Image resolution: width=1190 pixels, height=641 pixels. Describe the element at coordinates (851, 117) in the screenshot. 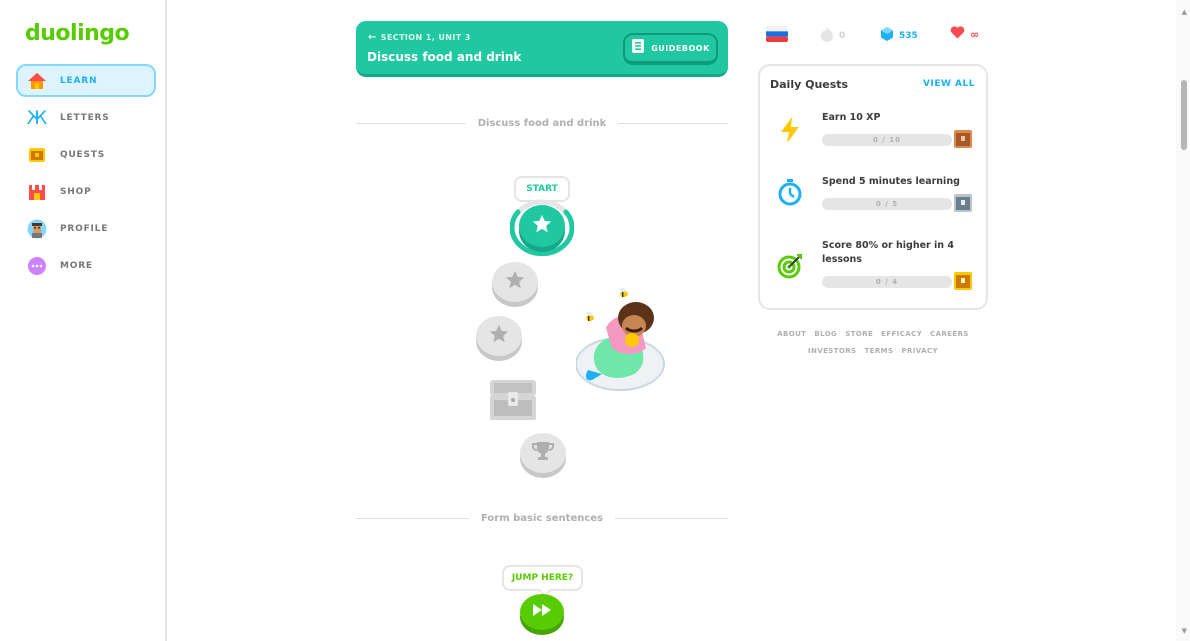

I see `quest-label: Earn 10 XP` at that location.